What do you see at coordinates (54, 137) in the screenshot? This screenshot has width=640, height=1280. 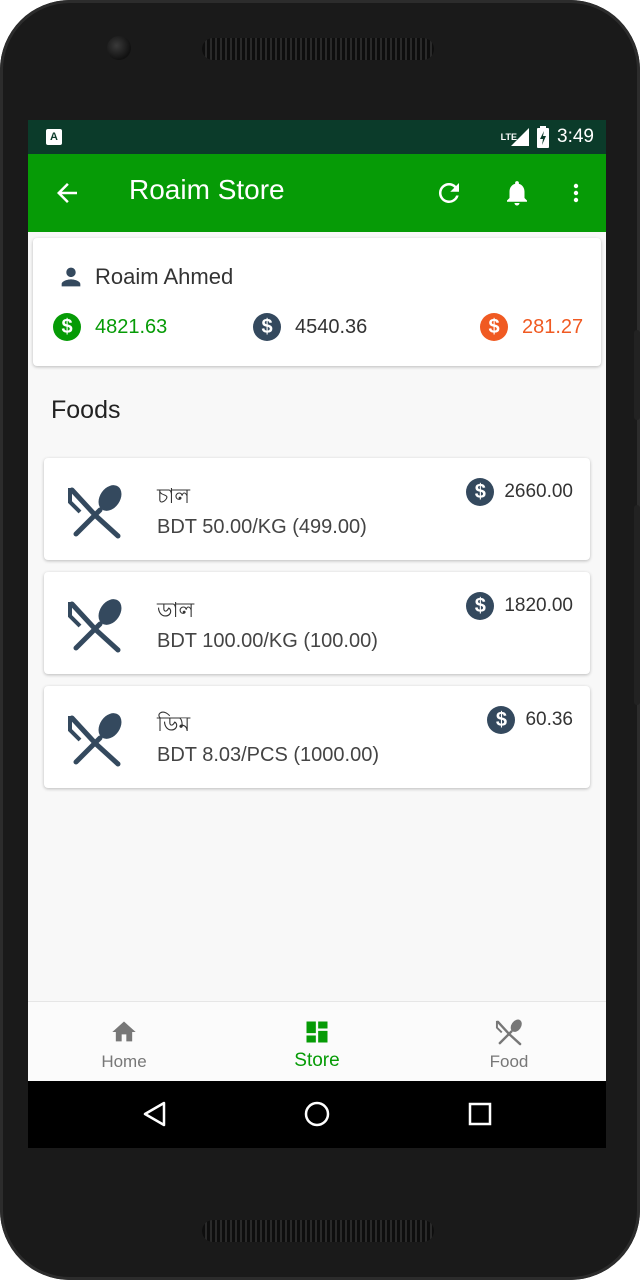 I see `notification-app-icon: A` at bounding box center [54, 137].